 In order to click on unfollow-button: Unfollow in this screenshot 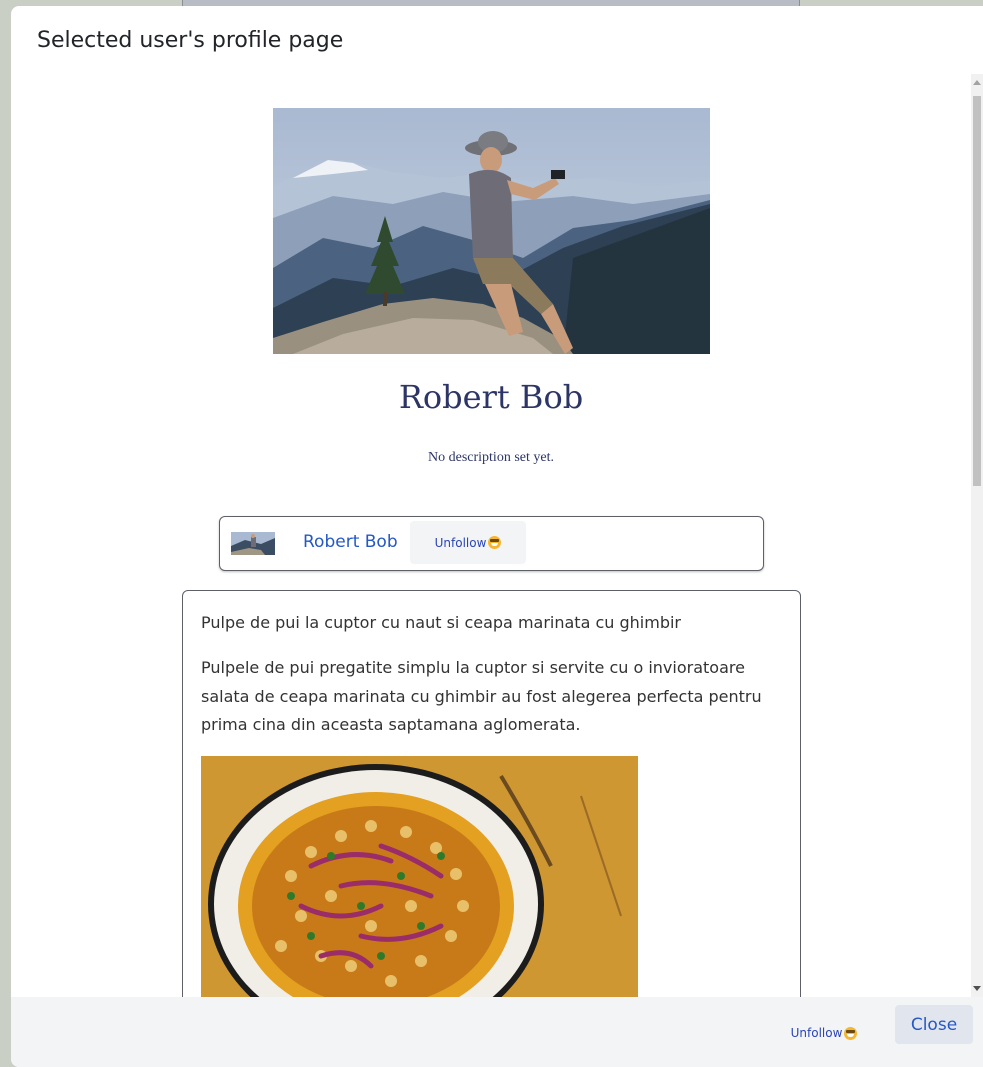, I will do `click(468, 542)`.